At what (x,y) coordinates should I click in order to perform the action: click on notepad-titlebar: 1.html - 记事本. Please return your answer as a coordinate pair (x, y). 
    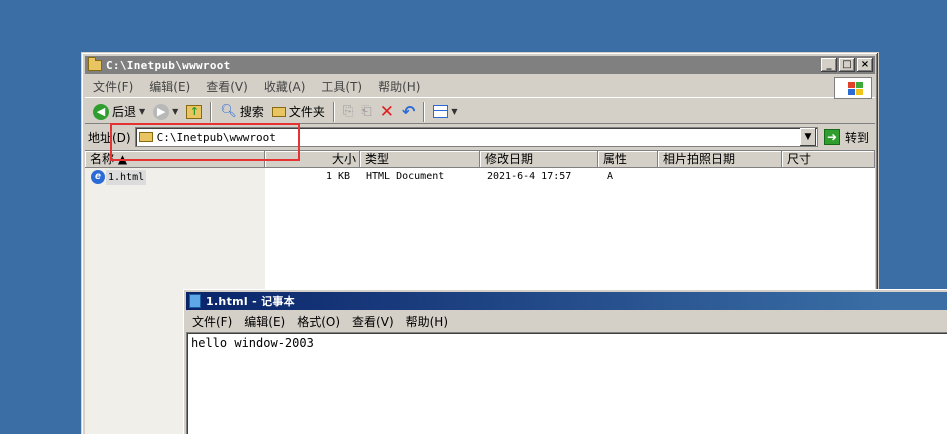
    Looking at the image, I should click on (566, 301).